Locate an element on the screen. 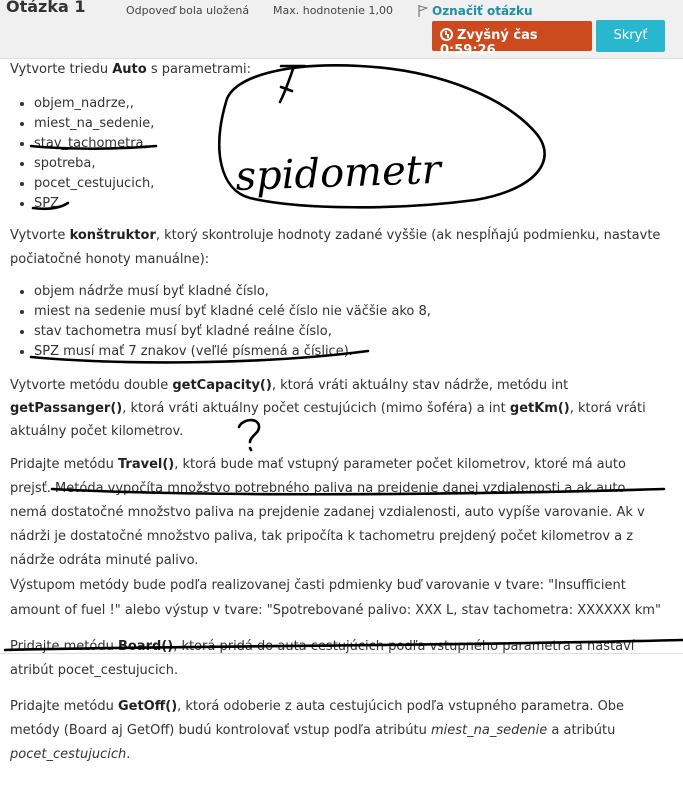  timer-text: Zvyšný čas 0:59:26 is located at coordinates (489, 43).